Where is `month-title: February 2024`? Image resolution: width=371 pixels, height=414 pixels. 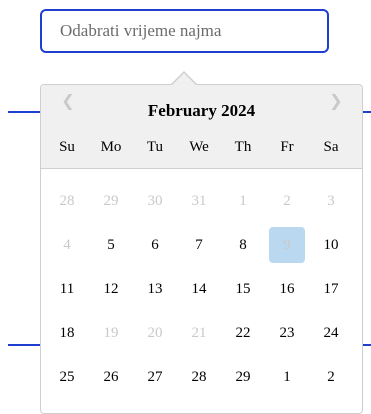 month-title: February 2024 is located at coordinates (201, 110).